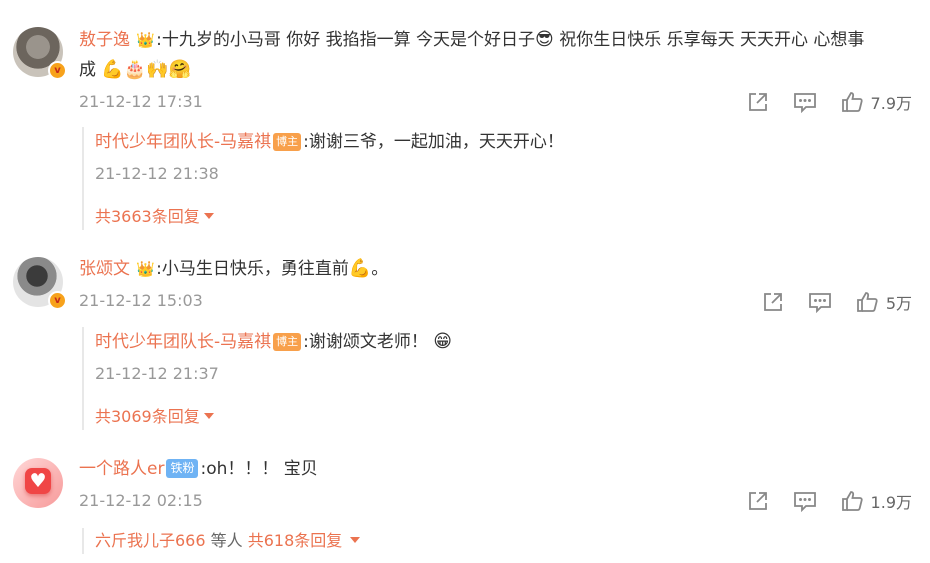  I want to click on comment-text: :oh！！！ 宝贝, so click(259, 469).